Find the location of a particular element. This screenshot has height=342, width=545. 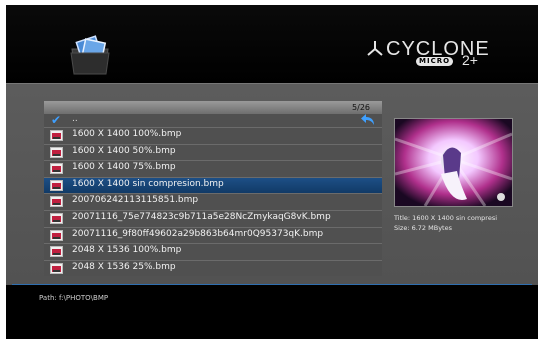

current-path: Path: f:\PHOTO\BMP is located at coordinates (74, 298).